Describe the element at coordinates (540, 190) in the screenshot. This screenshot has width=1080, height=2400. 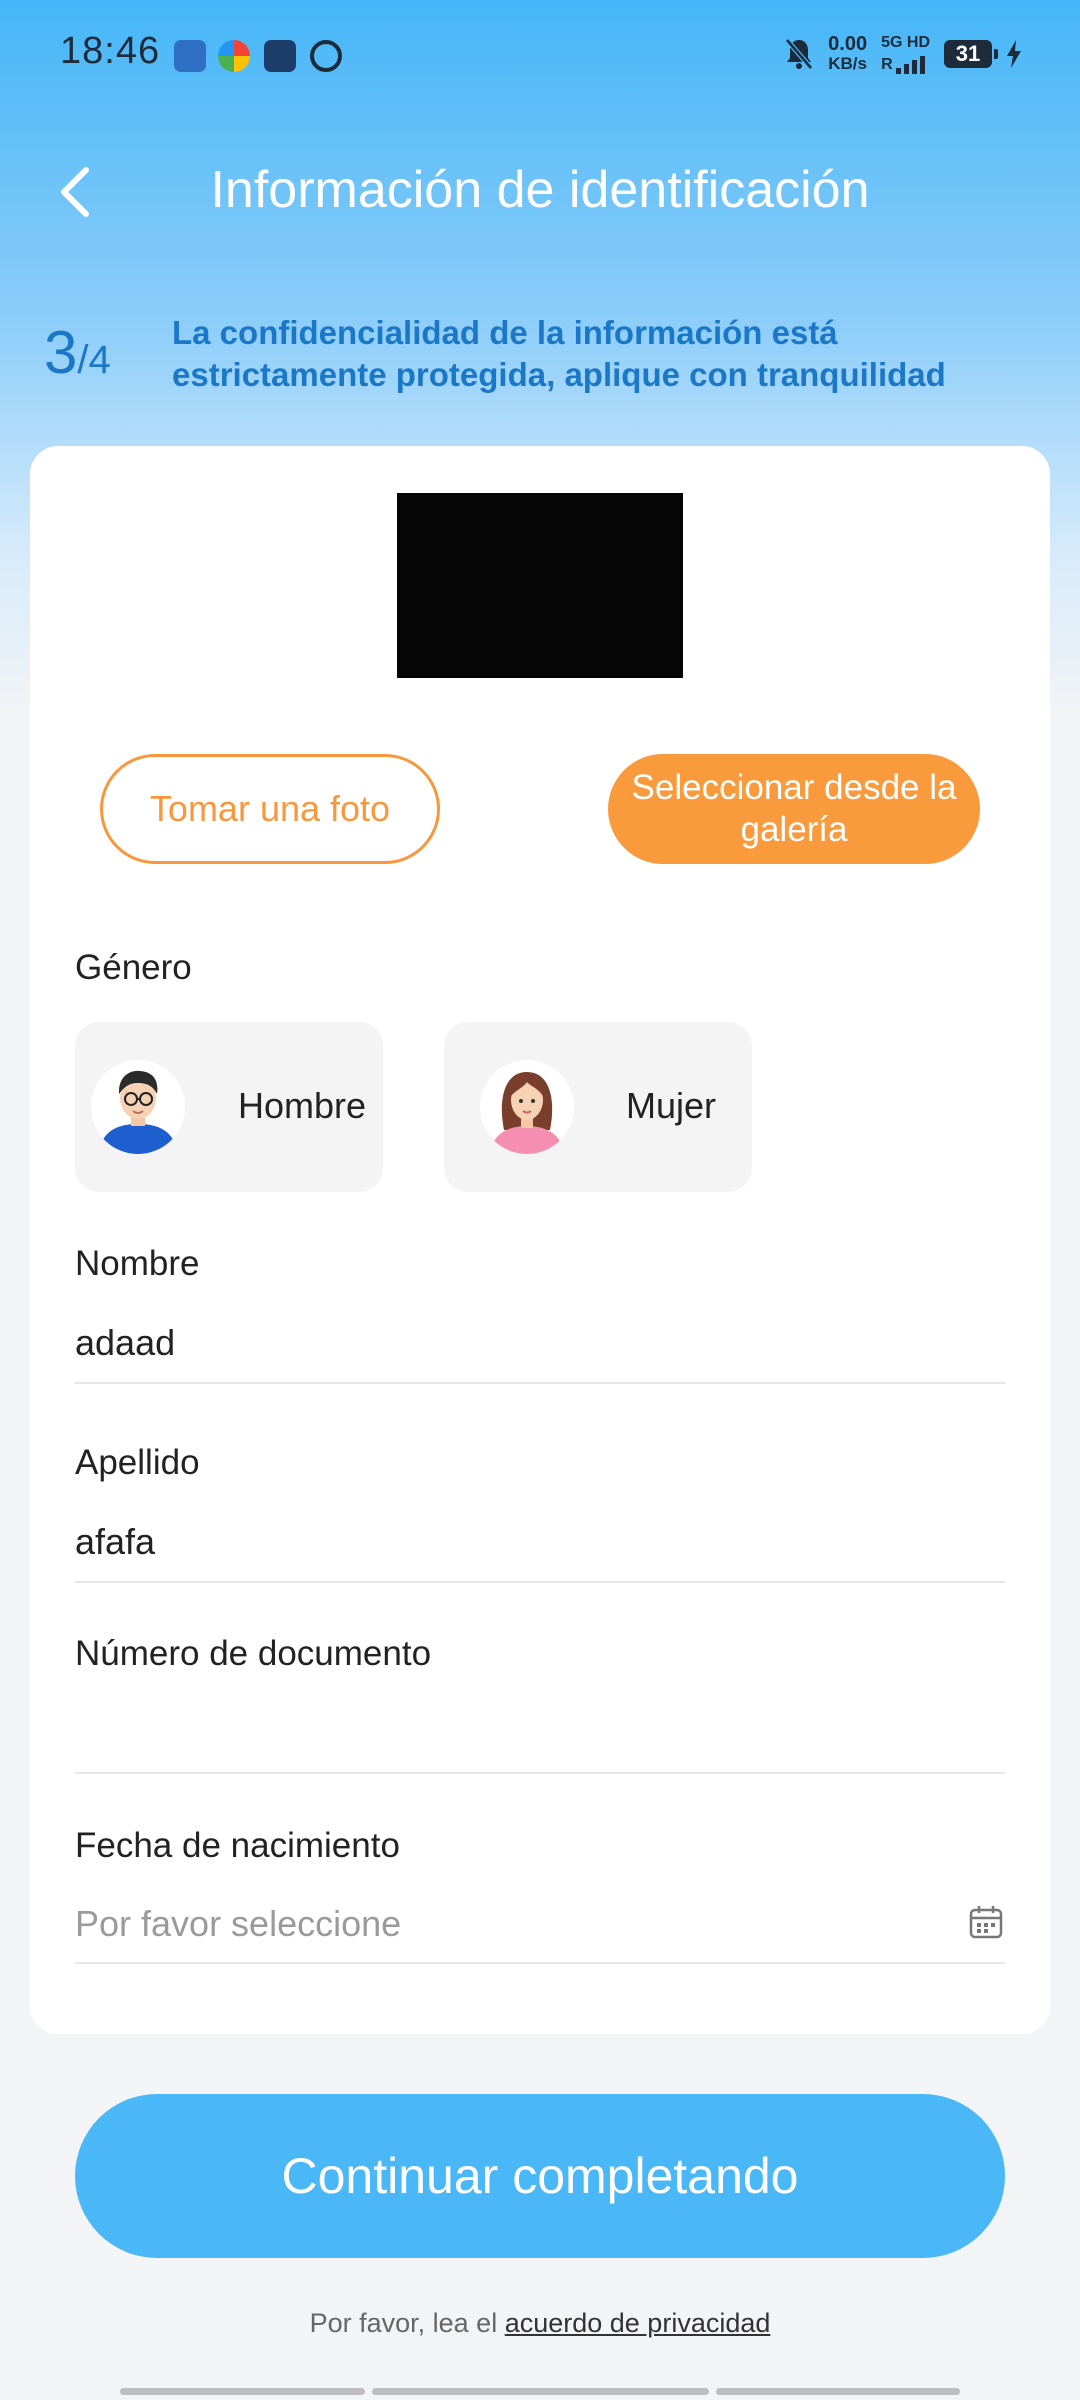
I see `page-title: Información de identificación` at that location.